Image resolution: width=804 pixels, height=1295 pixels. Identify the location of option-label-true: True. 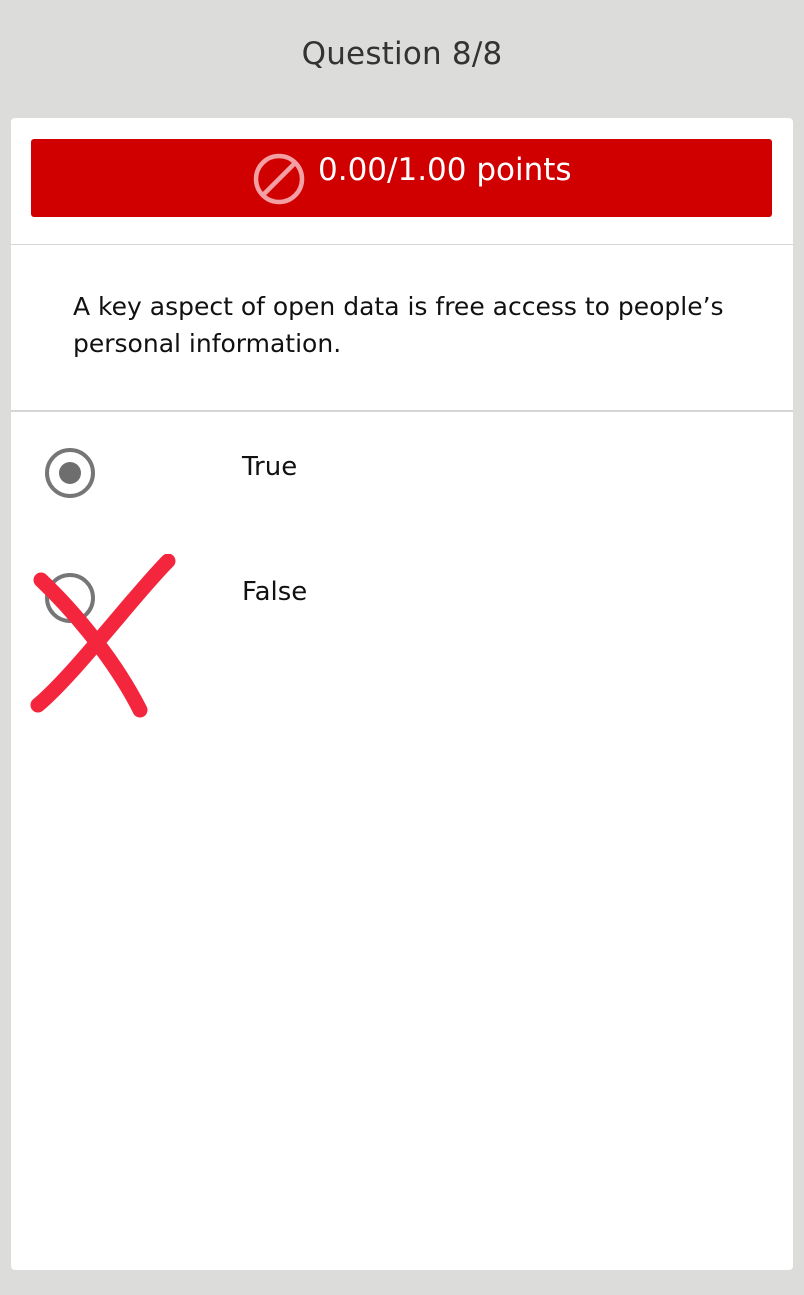
(270, 467).